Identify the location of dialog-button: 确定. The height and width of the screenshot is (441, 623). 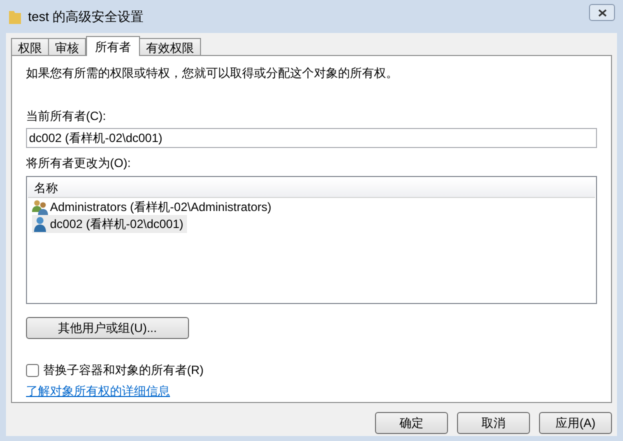
(411, 423).